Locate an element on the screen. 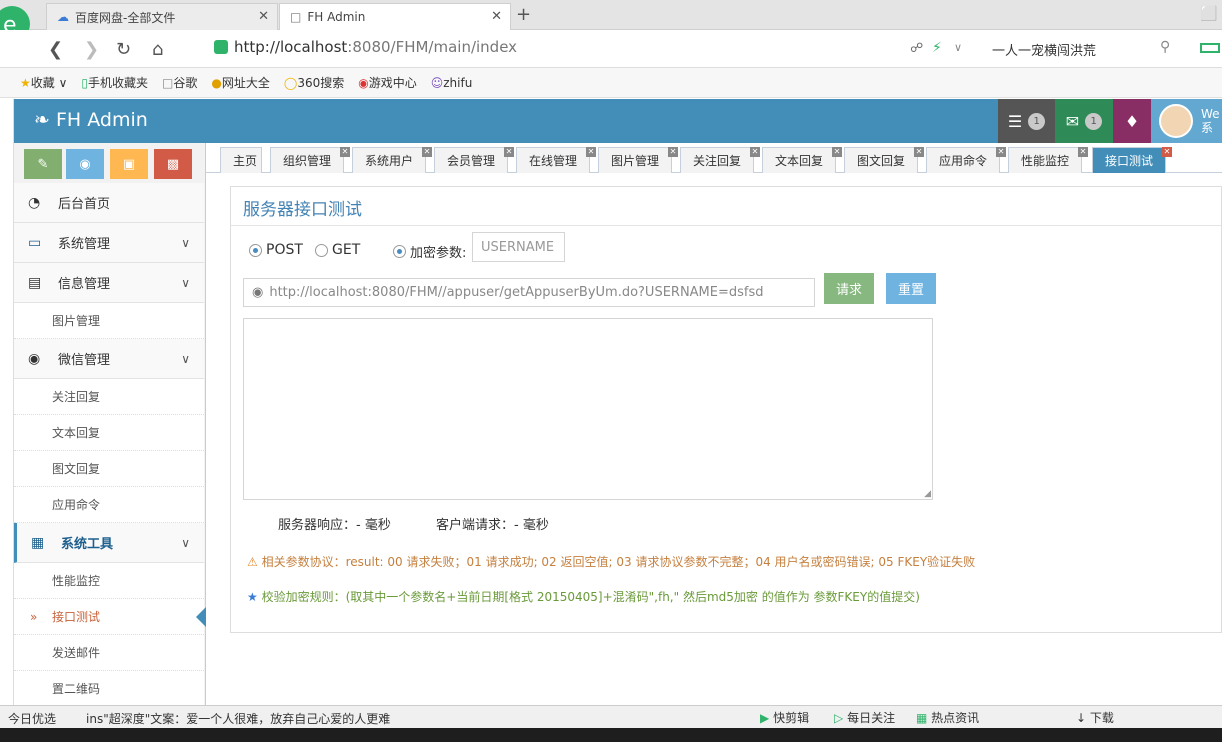 Image resolution: width=1222 pixels, height=742 pixels. submenu-api-test: » 接口测试 is located at coordinates (110, 617).